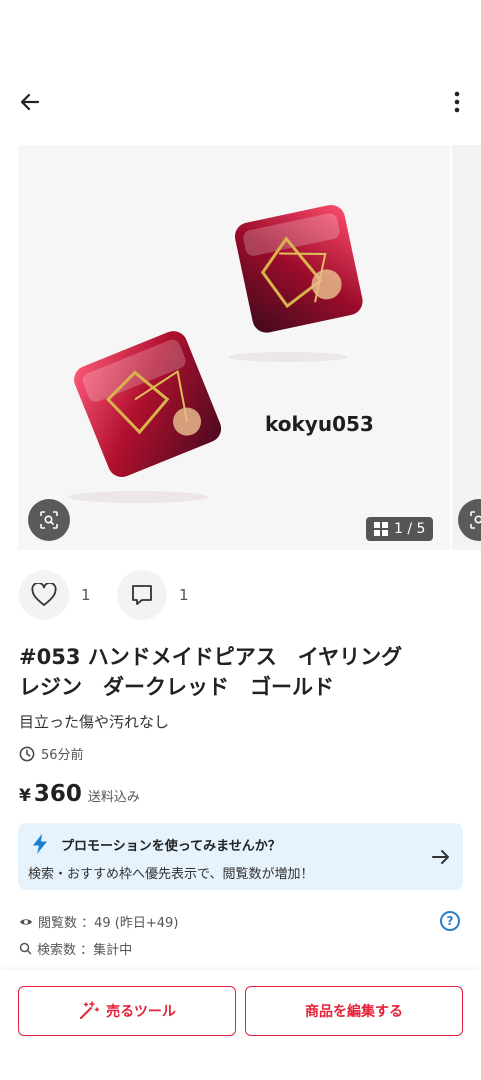 This screenshot has height=1080, width=481. Describe the element at coordinates (86, 595) in the screenshot. I see `like-count: 1` at that location.